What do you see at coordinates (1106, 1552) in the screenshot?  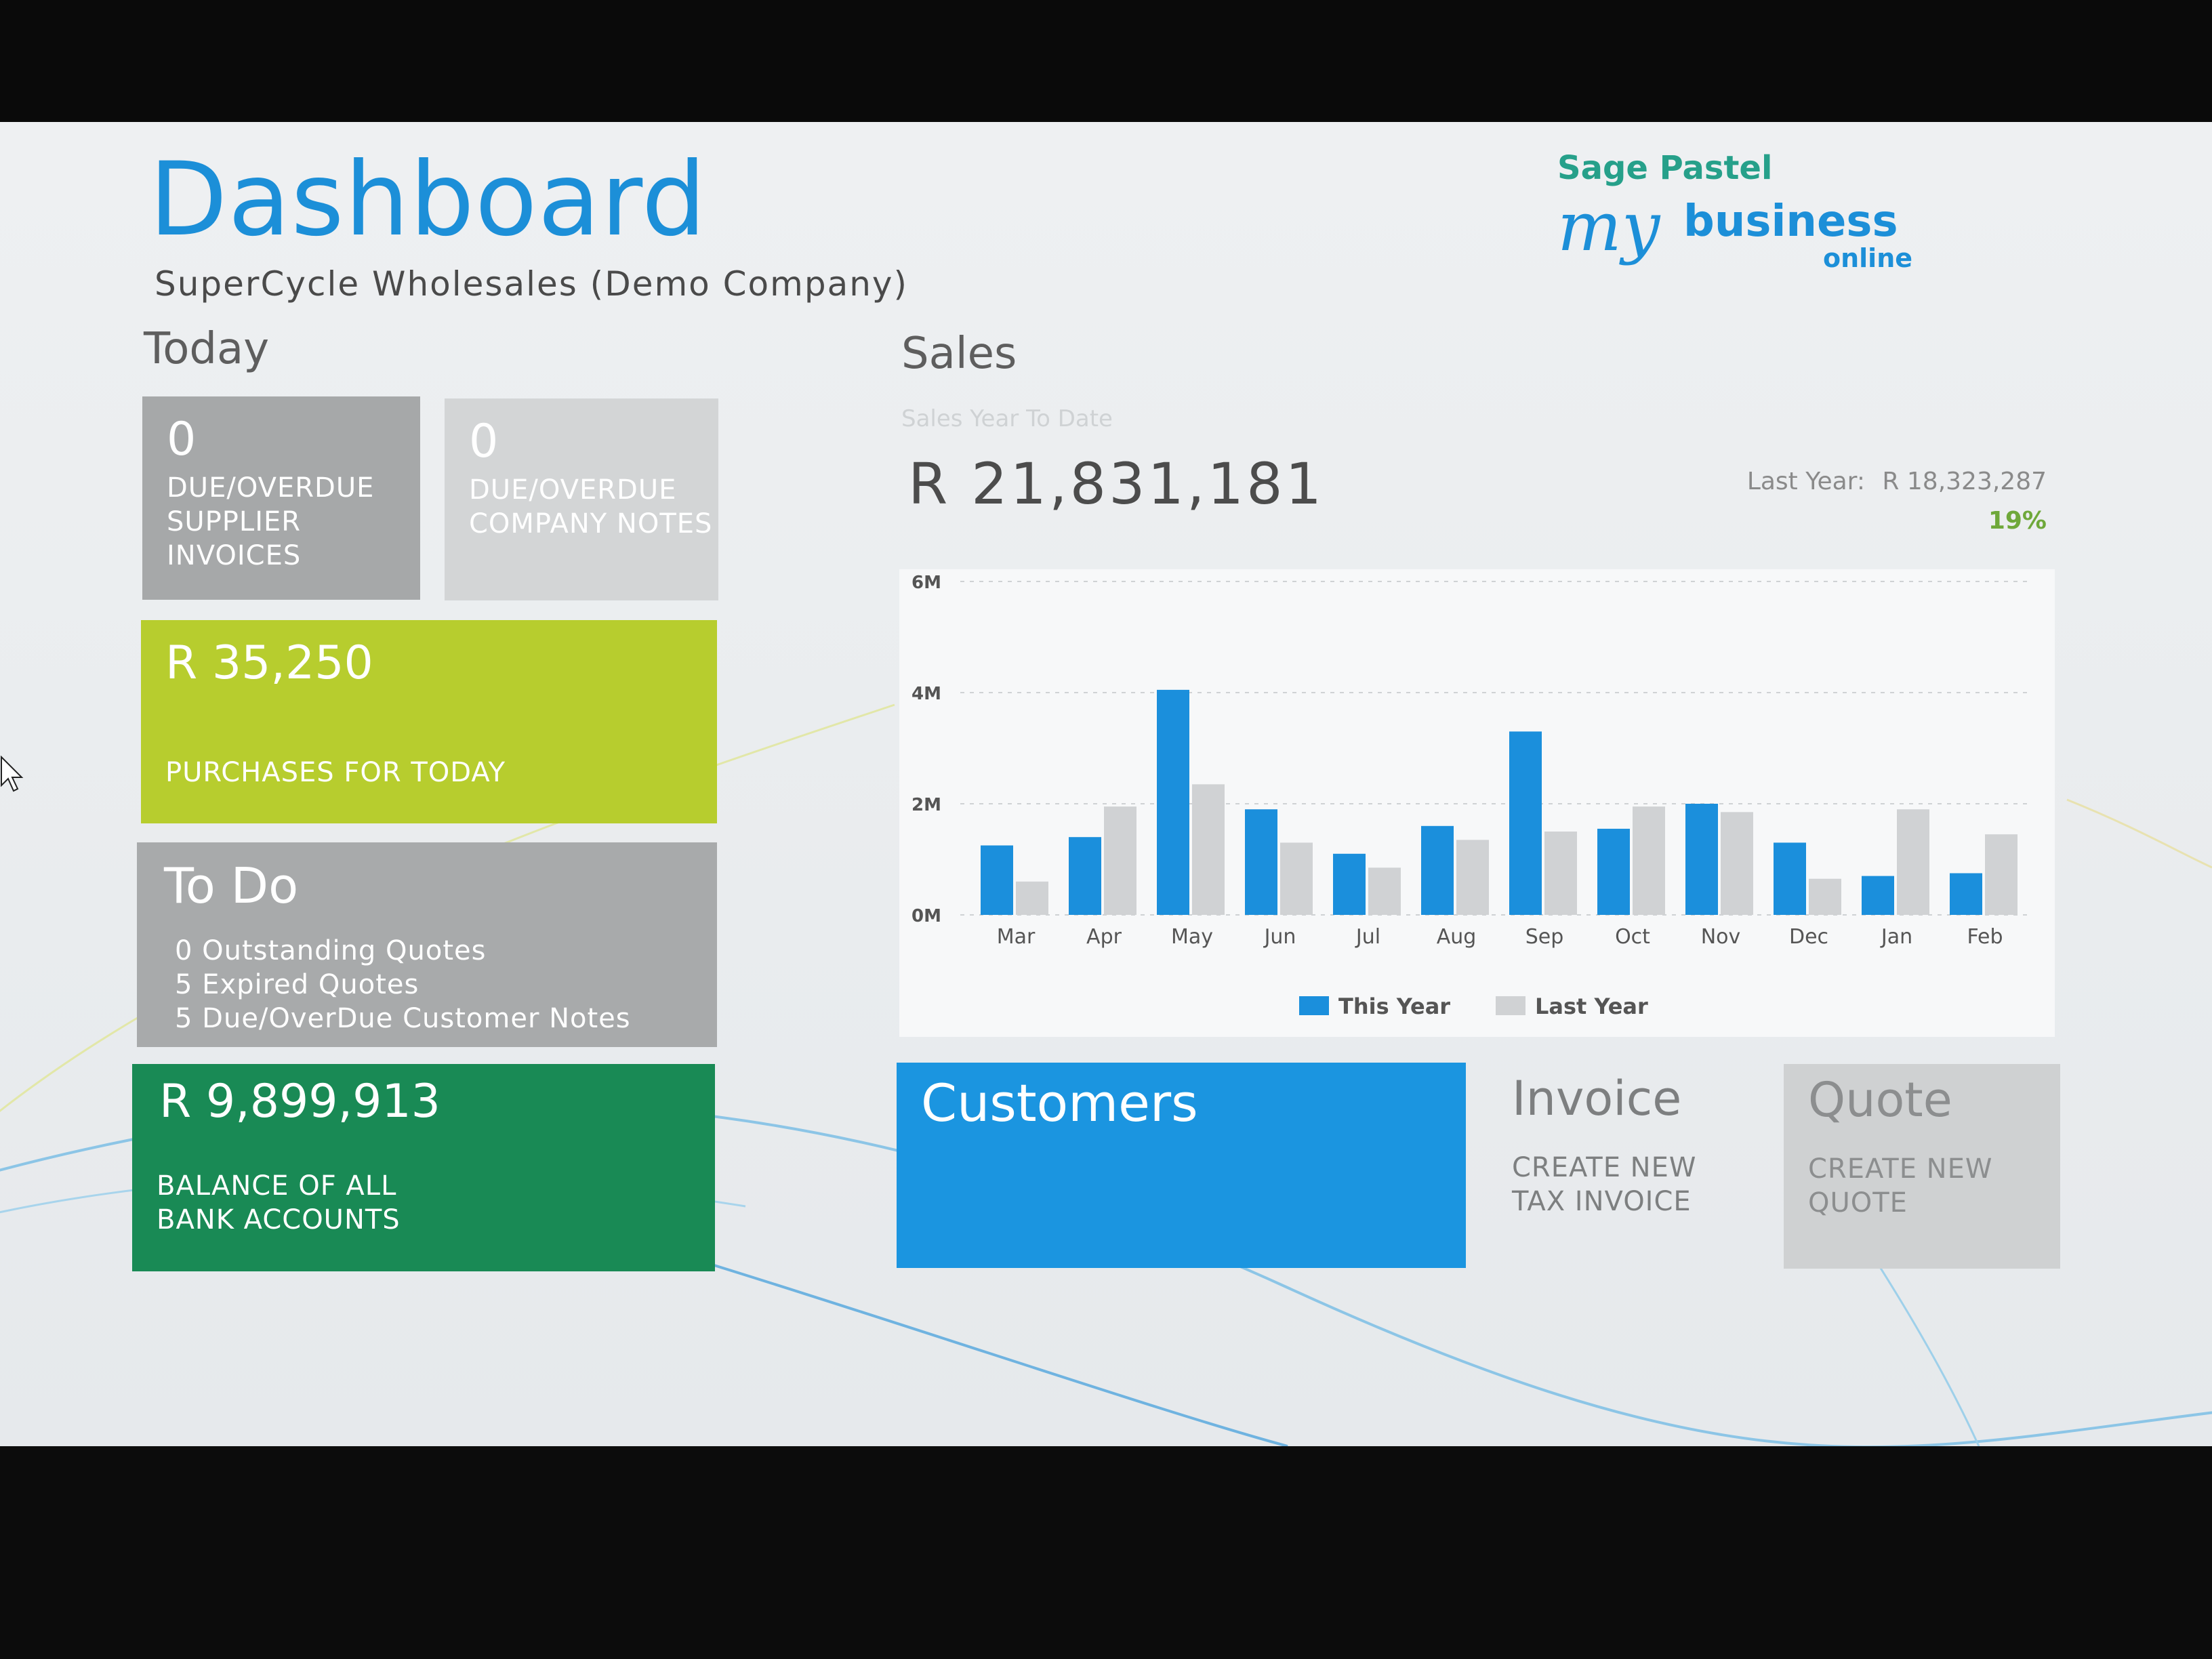 I see `monitor-bezel-bottom` at bounding box center [1106, 1552].